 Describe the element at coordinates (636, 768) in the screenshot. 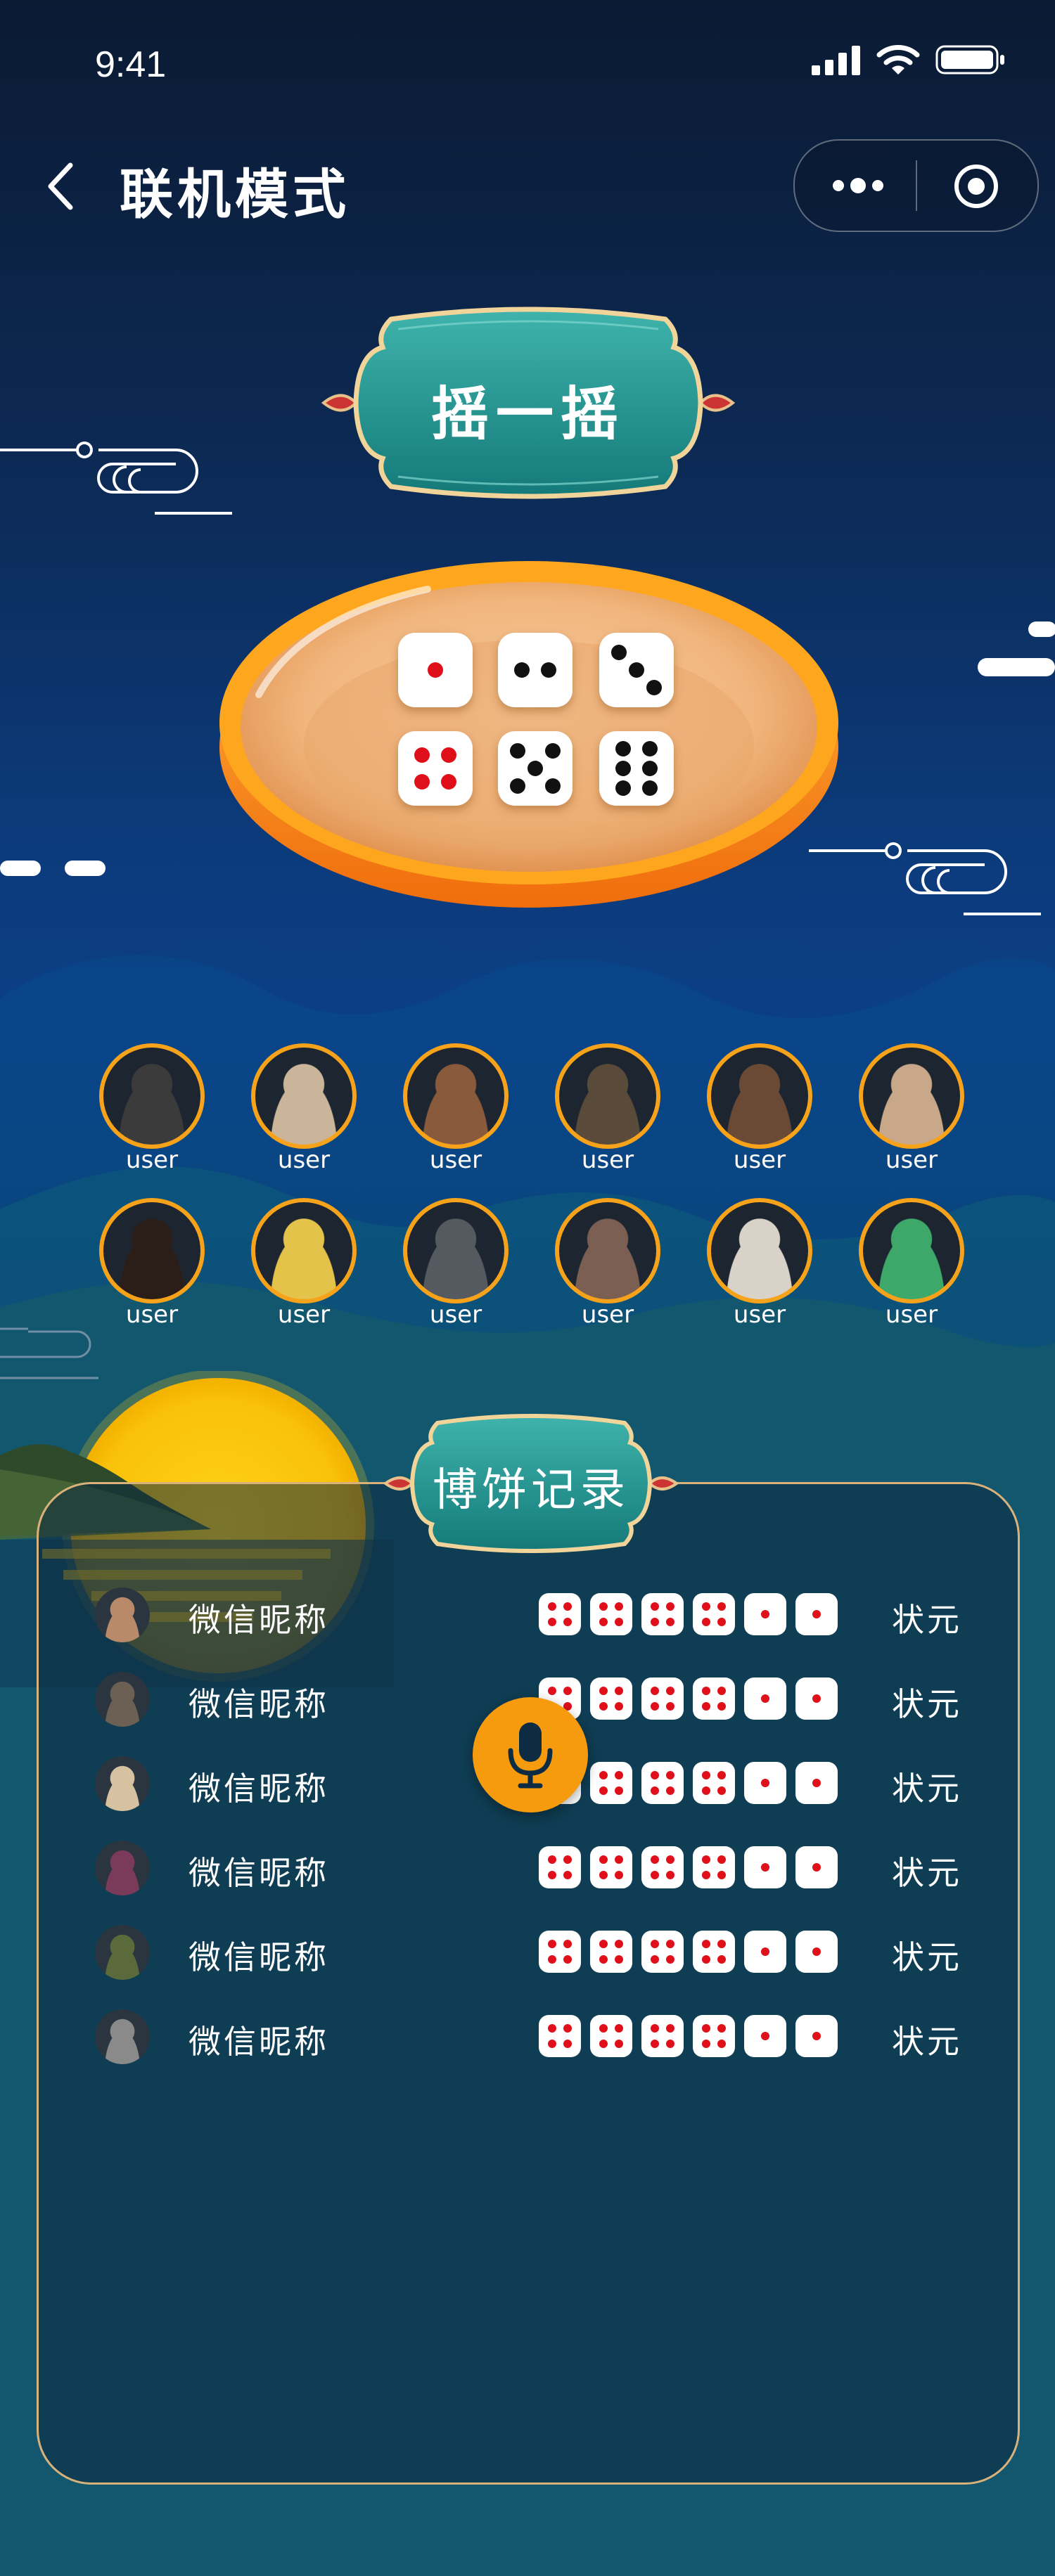

I see `bowl-die` at that location.